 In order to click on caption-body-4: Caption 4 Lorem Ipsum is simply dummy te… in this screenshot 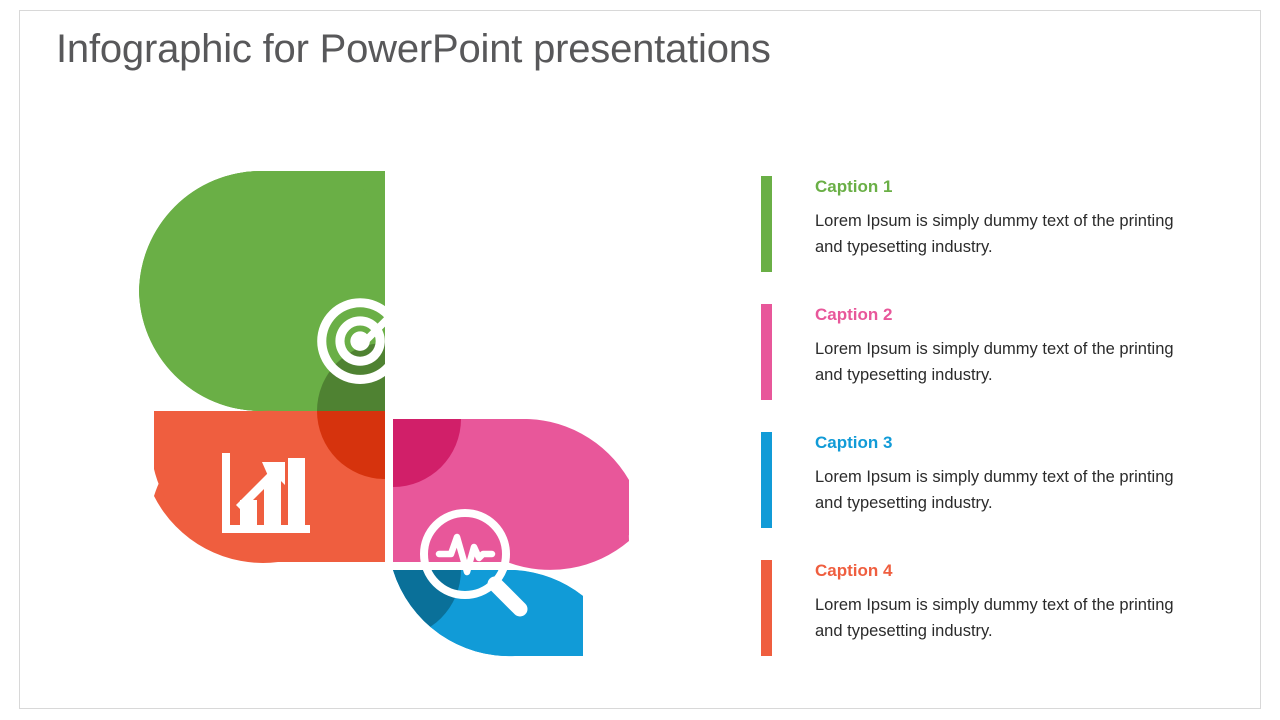, I will do `click(995, 597)`.